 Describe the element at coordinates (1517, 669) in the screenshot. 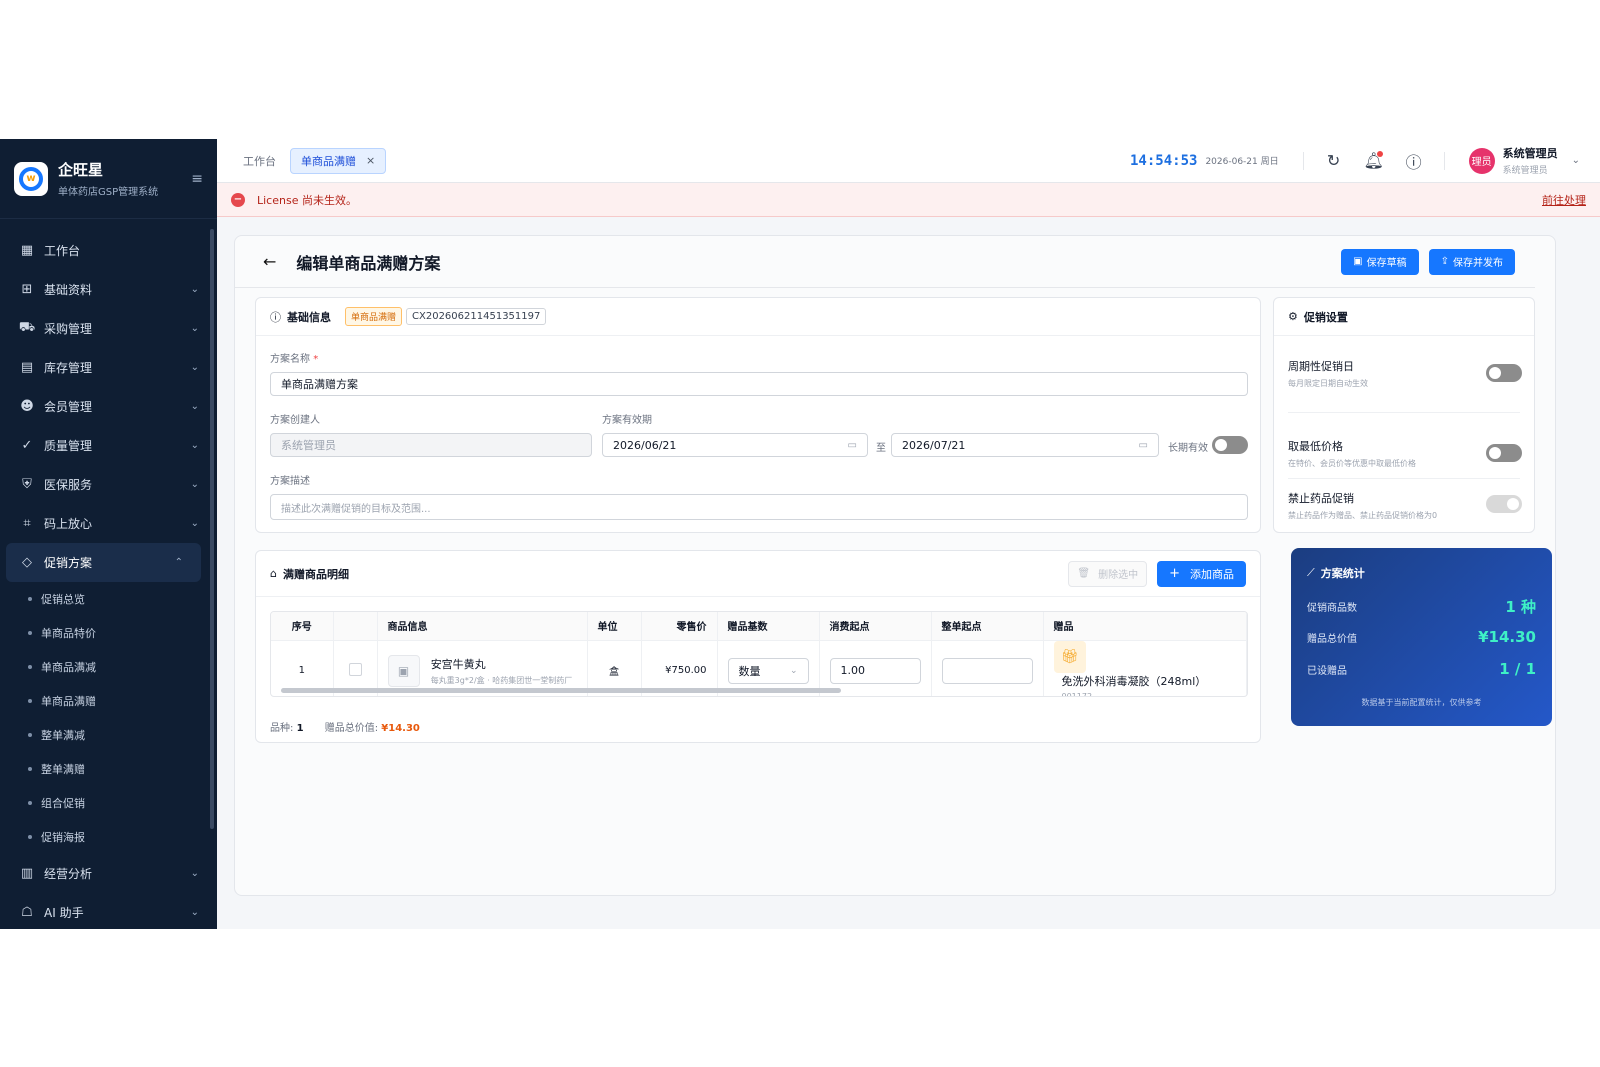

I see `stat-value: 1 / 1` at that location.